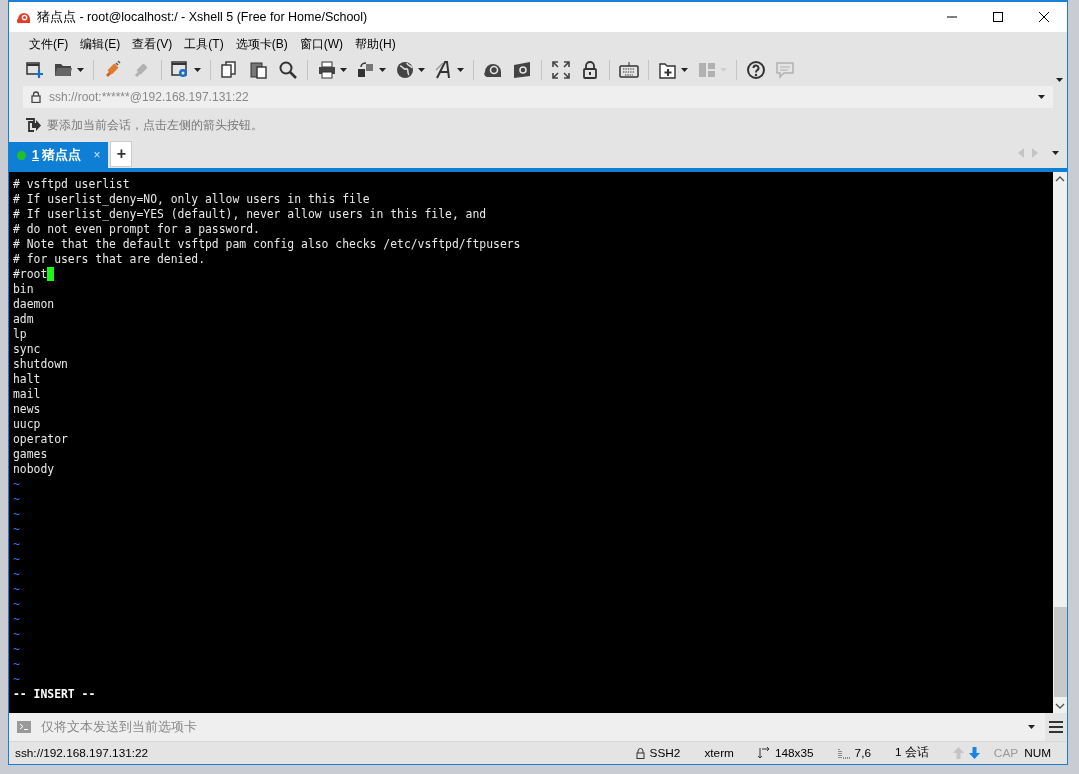  I want to click on key-indicator: CAP, so click(1006, 753).